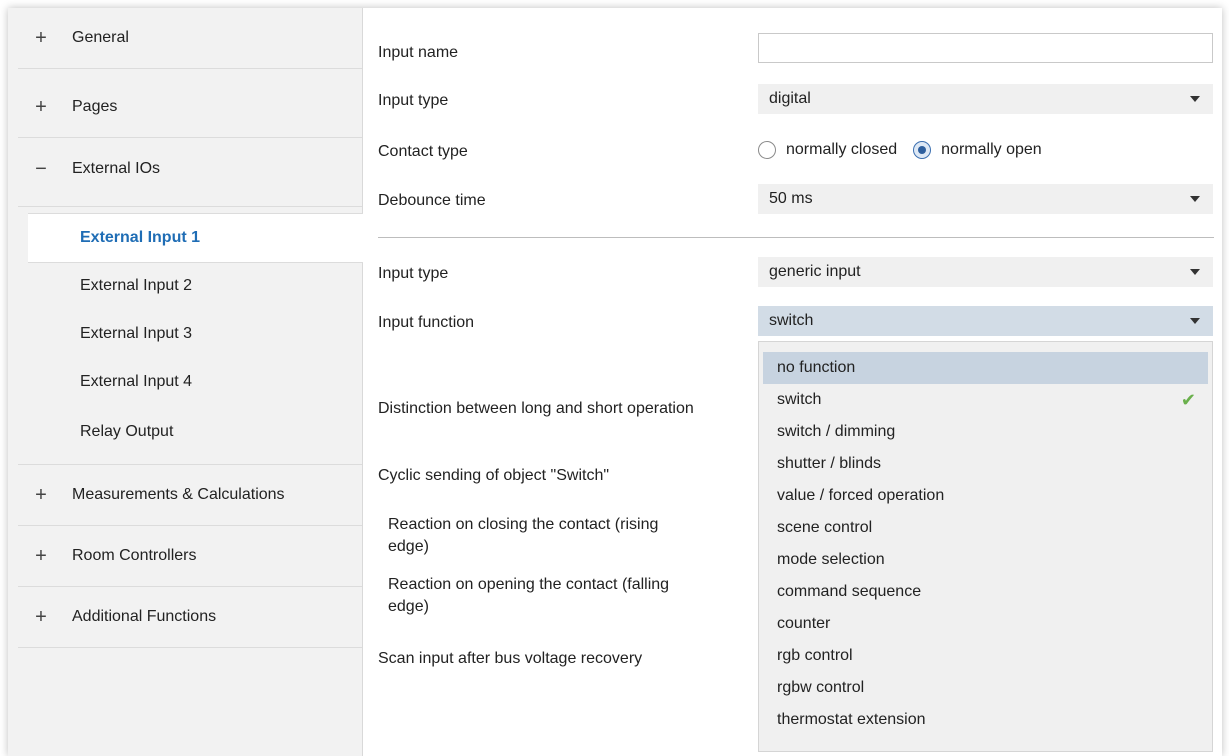  I want to click on dropdown-option: no function, so click(985, 368).